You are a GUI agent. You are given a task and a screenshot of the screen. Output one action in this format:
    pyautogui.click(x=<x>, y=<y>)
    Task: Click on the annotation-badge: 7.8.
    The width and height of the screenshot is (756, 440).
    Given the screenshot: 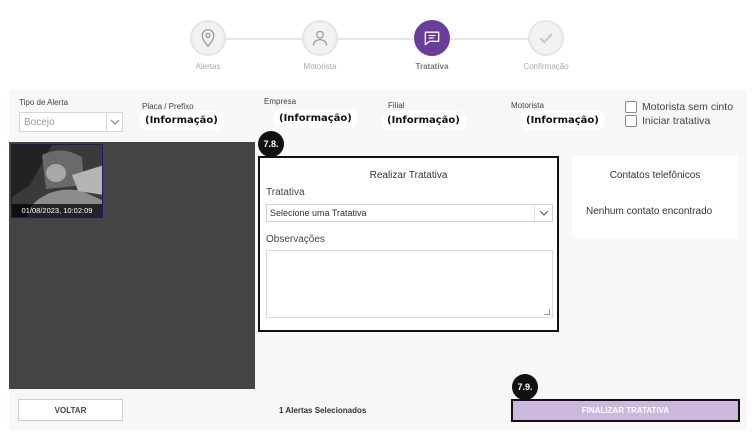 What is the action you would take?
    pyautogui.click(x=271, y=144)
    